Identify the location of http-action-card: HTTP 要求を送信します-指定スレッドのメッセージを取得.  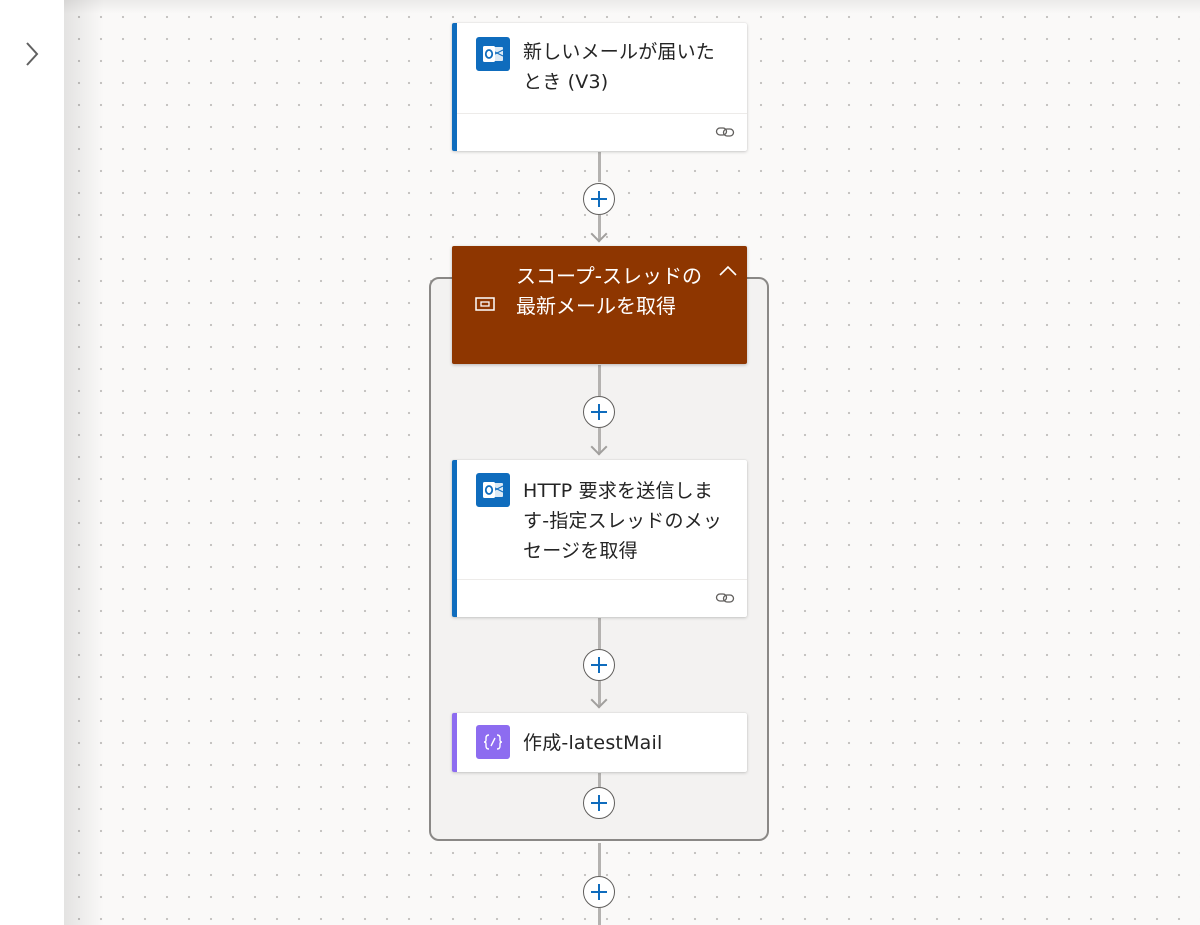
(599, 538).